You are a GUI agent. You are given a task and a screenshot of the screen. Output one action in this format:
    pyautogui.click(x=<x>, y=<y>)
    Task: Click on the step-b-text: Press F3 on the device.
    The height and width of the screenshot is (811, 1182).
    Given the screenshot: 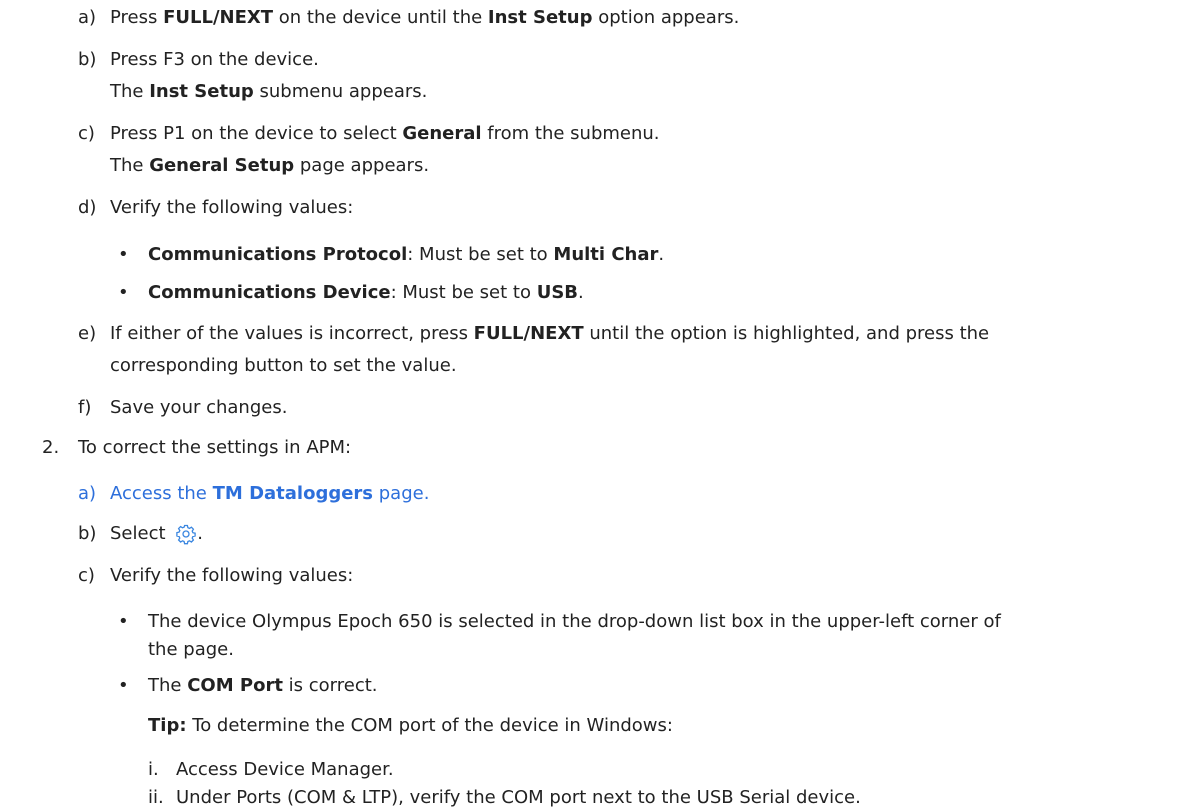 What is the action you would take?
    pyautogui.click(x=214, y=59)
    